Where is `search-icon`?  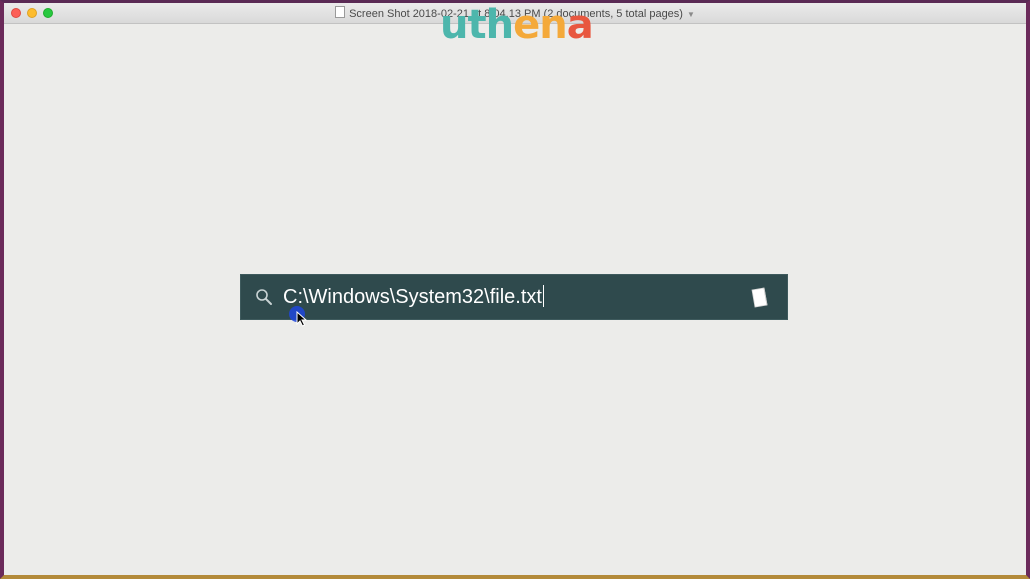 search-icon is located at coordinates (264, 297).